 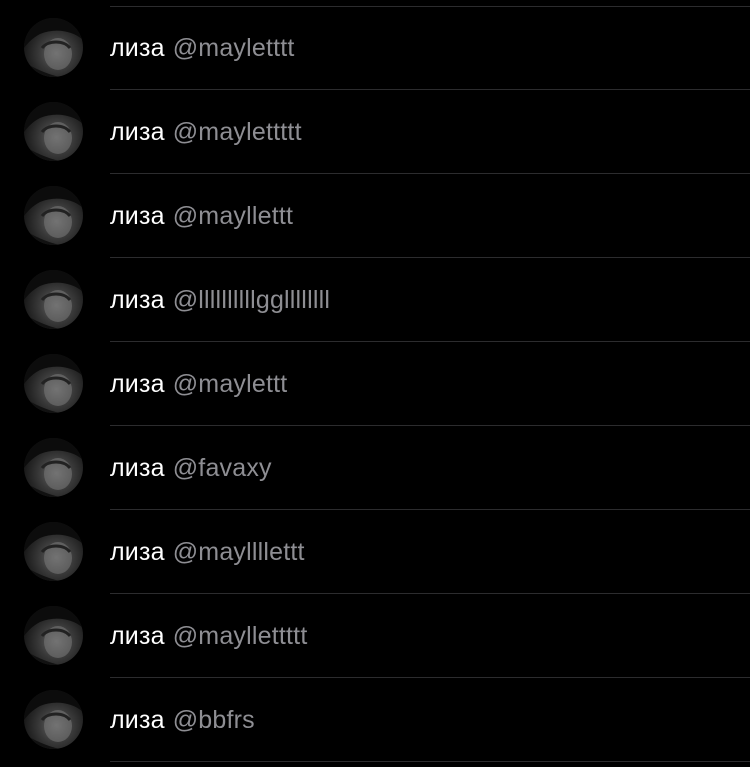 I want to click on account-text: лиза @mayllettttt, so click(x=208, y=636).